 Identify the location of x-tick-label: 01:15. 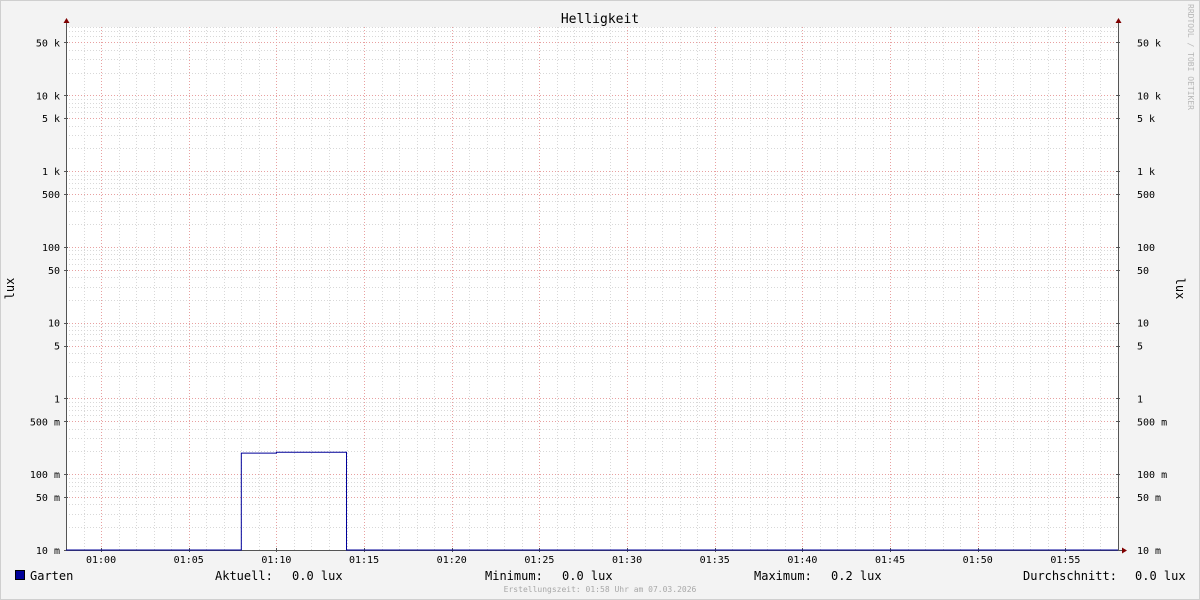
(364, 560).